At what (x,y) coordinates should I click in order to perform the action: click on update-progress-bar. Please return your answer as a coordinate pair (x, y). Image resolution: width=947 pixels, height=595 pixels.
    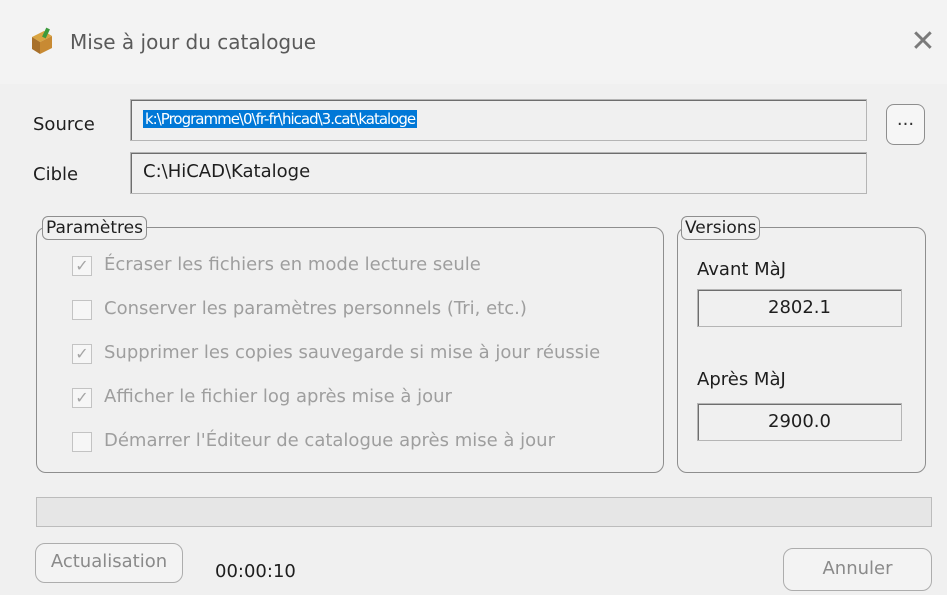
    Looking at the image, I should click on (484, 512).